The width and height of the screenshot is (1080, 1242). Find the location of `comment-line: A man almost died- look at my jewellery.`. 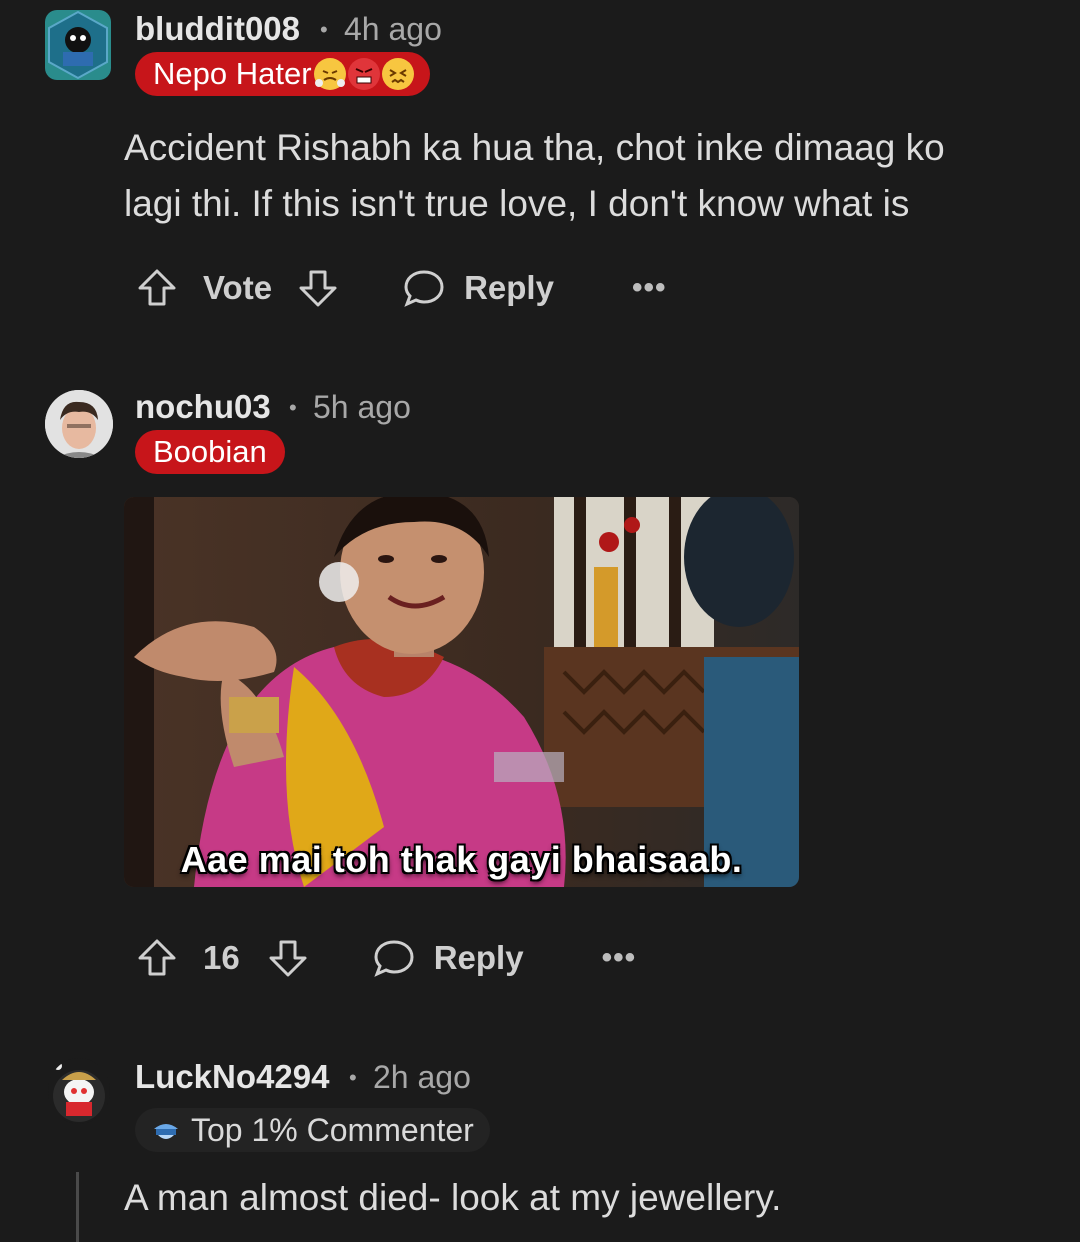

comment-line: A man almost died- look at my jewellery. is located at coordinates (453, 1197).